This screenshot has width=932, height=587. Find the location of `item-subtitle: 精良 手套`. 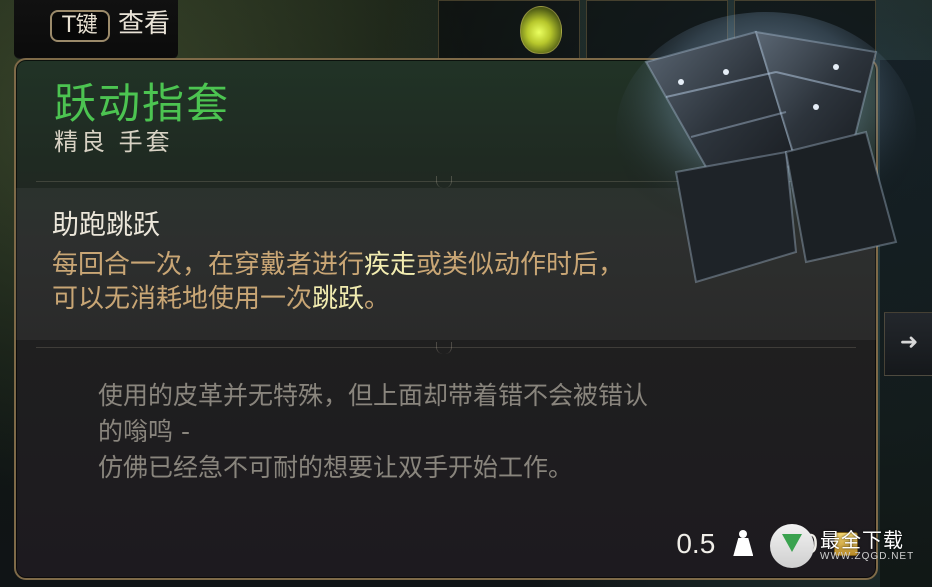

item-subtitle: 精良 手套 is located at coordinates (113, 142).